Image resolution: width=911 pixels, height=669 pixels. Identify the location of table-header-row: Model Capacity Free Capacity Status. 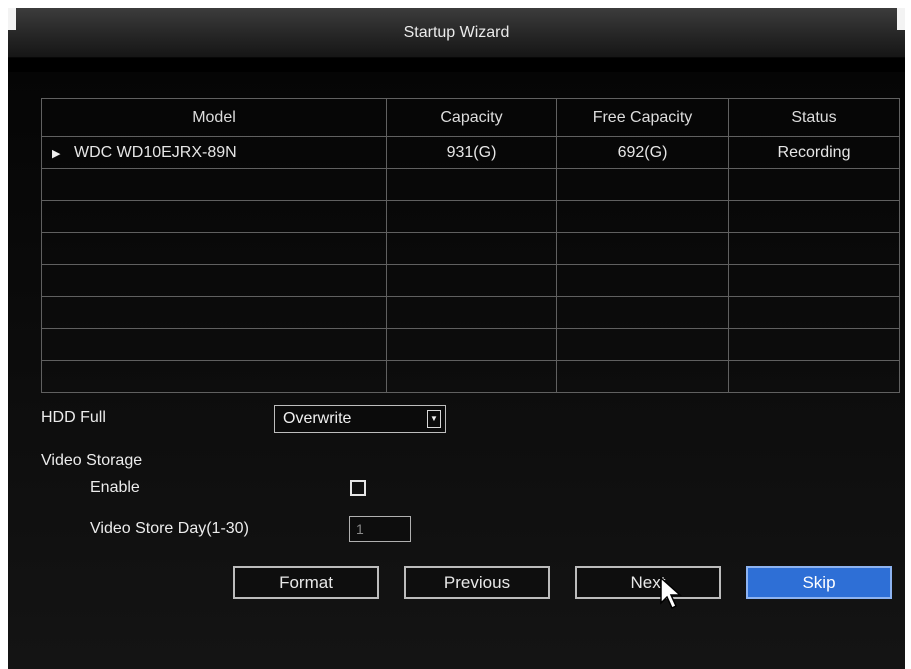
(470, 117).